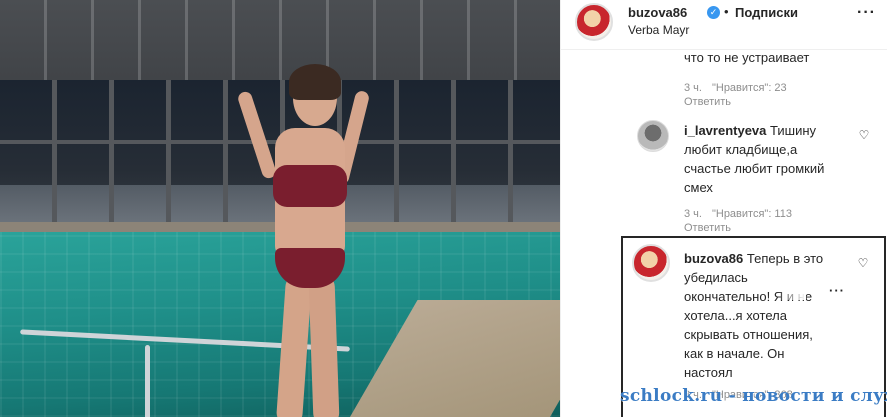 This screenshot has width=887, height=417. What do you see at coordinates (713, 258) in the screenshot?
I see `commenter-username: buzova86` at bounding box center [713, 258].